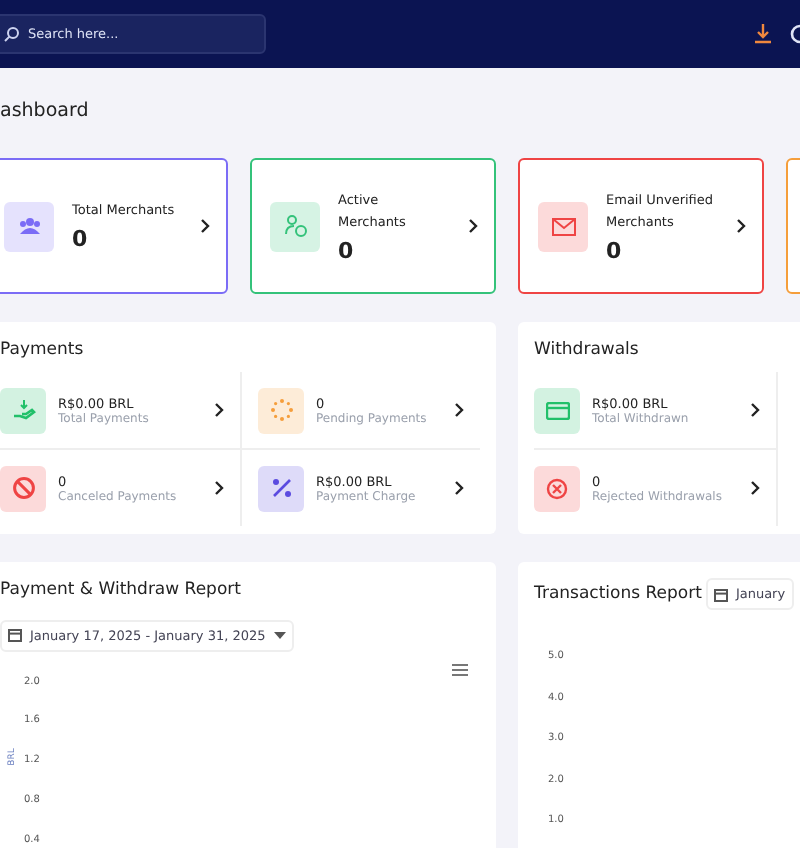 This screenshot has height=848, width=800. I want to click on group-icon, so click(29, 226).